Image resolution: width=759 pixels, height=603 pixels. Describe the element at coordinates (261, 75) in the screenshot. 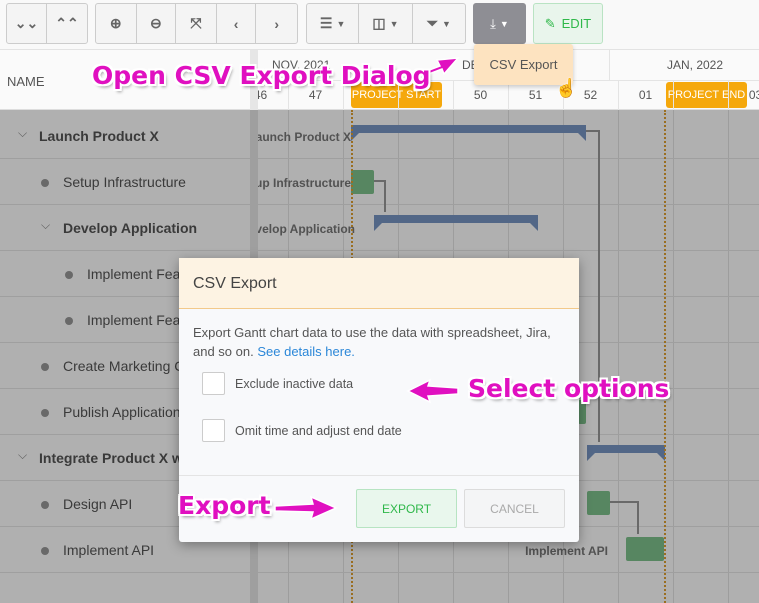

I see `annotation-open-dialog: Open CSV Export Dialog` at that location.